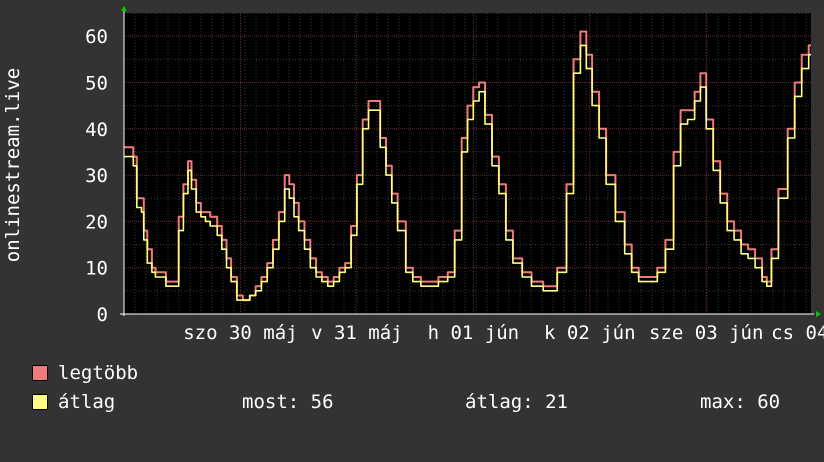 Image resolution: width=824 pixels, height=462 pixels. What do you see at coordinates (96, 83) in the screenshot?
I see `y-tick-label: 50` at bounding box center [96, 83].